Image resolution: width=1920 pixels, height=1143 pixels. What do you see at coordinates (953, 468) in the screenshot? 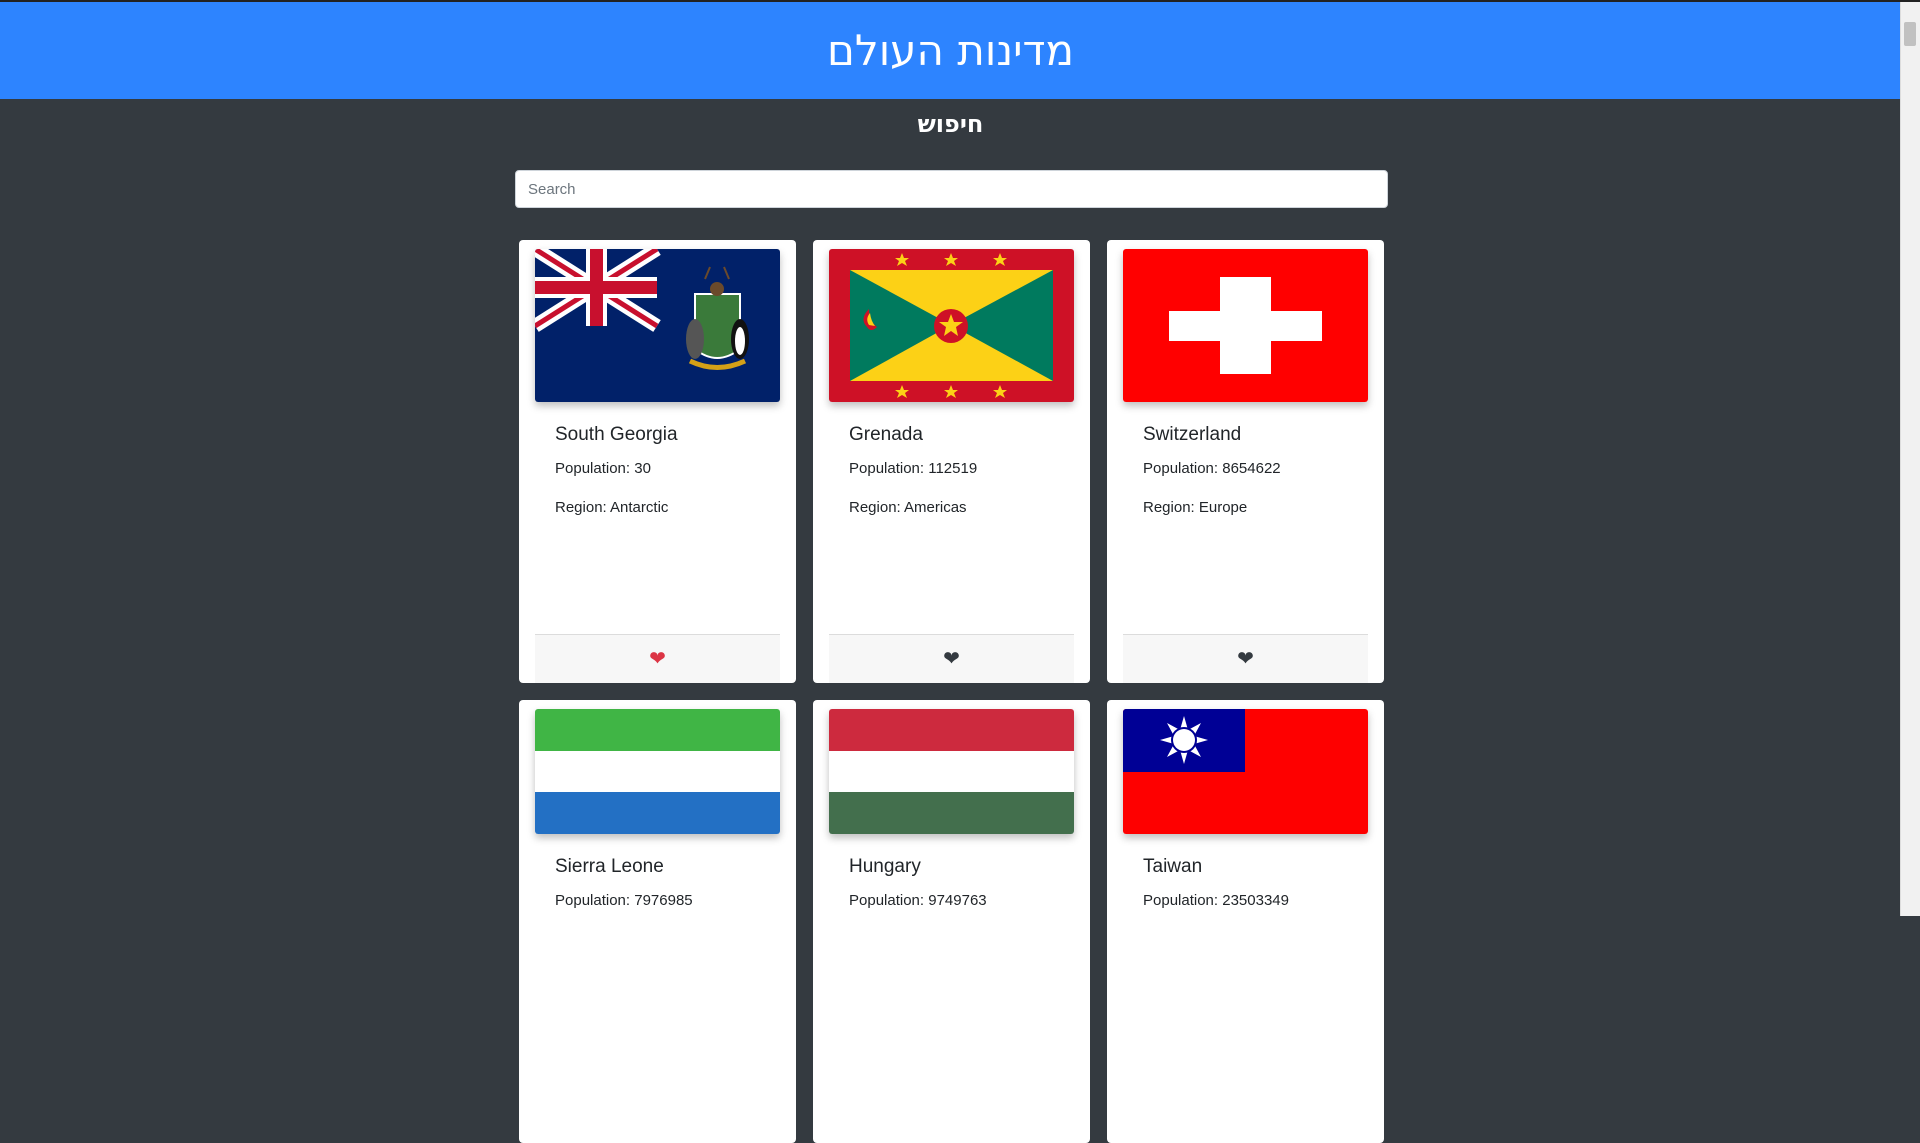
I see `population-value: 112519` at bounding box center [953, 468].